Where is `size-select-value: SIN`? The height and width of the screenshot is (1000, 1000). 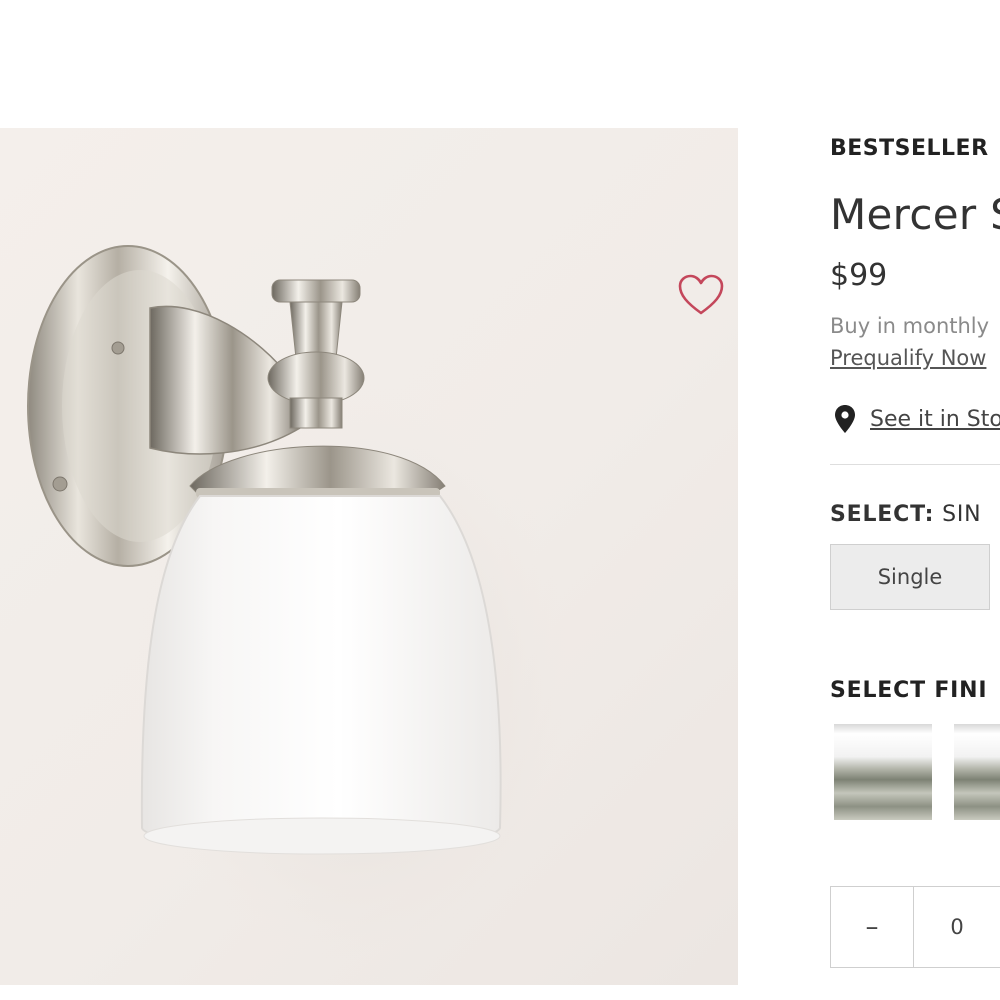
size-select-value: SIN is located at coordinates (962, 514).